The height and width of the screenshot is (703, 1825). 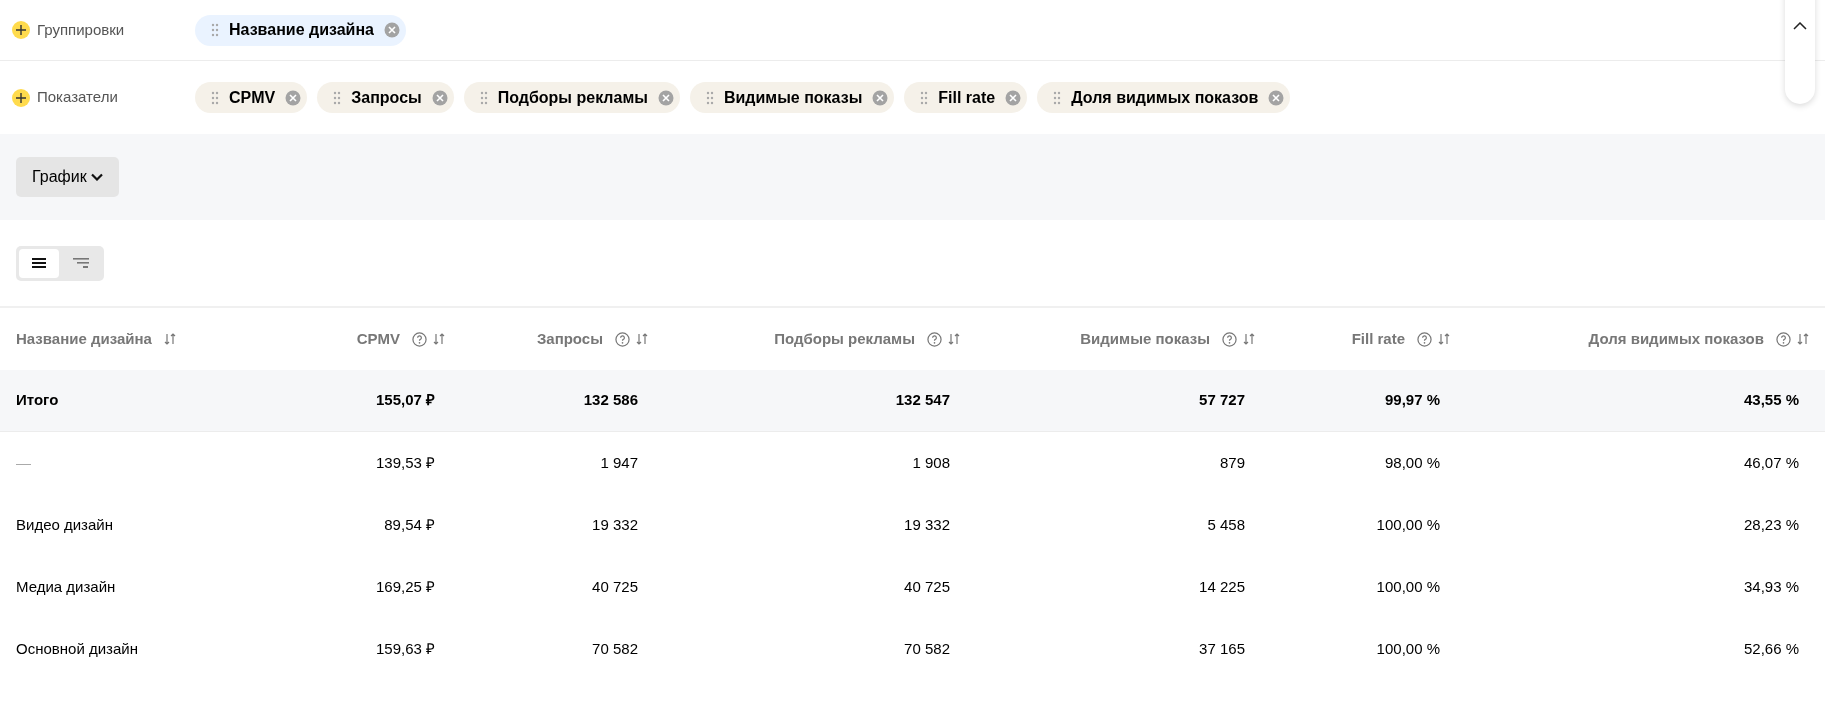 What do you see at coordinates (405, 462) in the screenshot?
I see `table-cell-text: 139,53 ₽` at bounding box center [405, 462].